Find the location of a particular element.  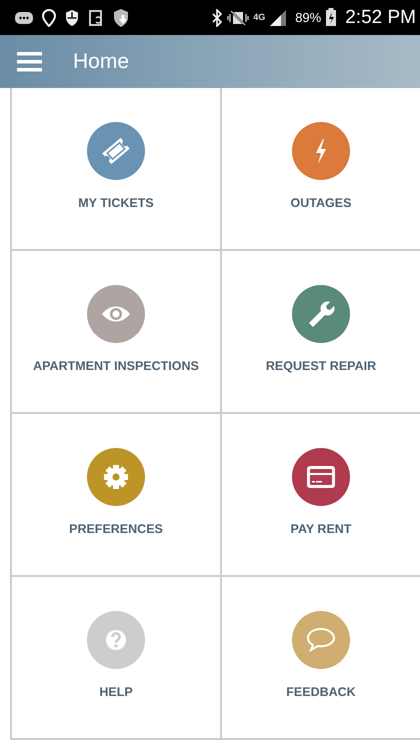

ticket-icon is located at coordinates (116, 151).